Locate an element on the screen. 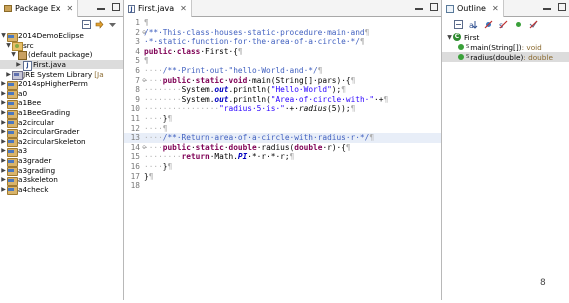 This screenshot has width=569, height=303. tab-first-java: J First.java ✕ is located at coordinates (158, 8).